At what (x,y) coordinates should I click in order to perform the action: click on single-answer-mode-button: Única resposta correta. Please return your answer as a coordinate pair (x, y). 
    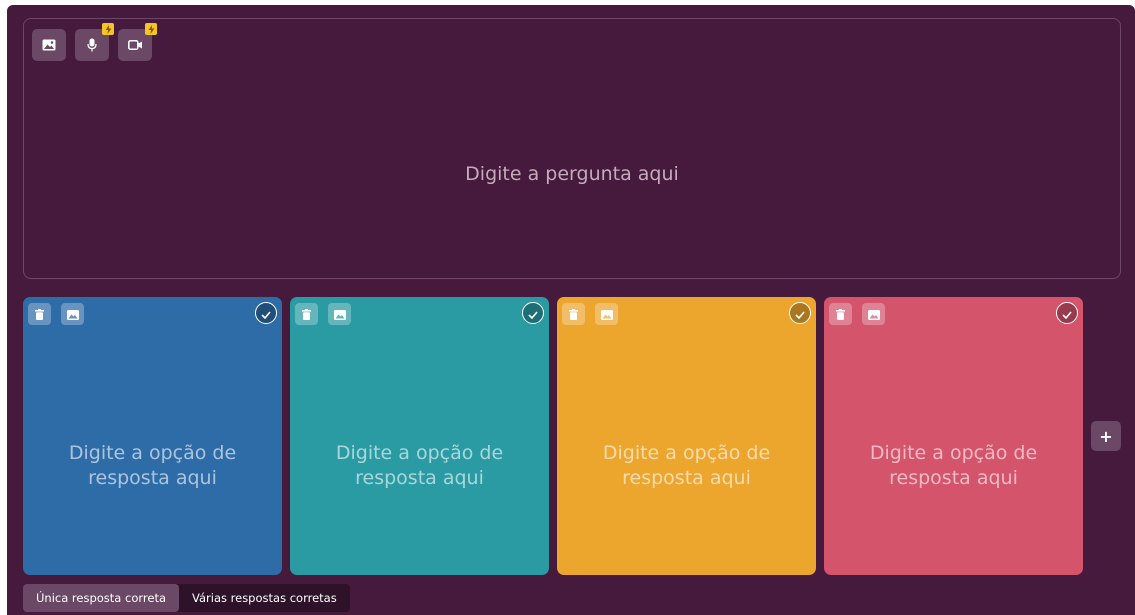
    Looking at the image, I should click on (101, 598).